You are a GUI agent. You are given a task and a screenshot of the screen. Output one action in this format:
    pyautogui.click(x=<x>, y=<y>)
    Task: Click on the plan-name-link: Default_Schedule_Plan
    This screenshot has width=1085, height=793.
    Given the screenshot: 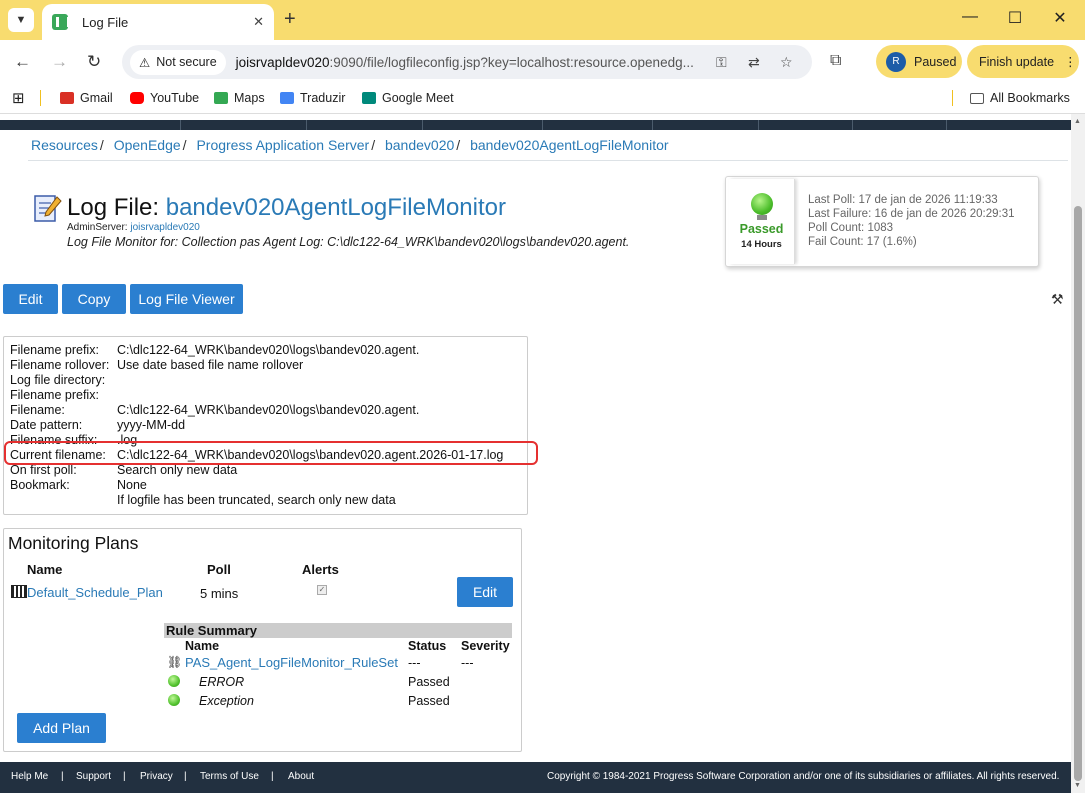 What is the action you would take?
    pyautogui.click(x=95, y=592)
    